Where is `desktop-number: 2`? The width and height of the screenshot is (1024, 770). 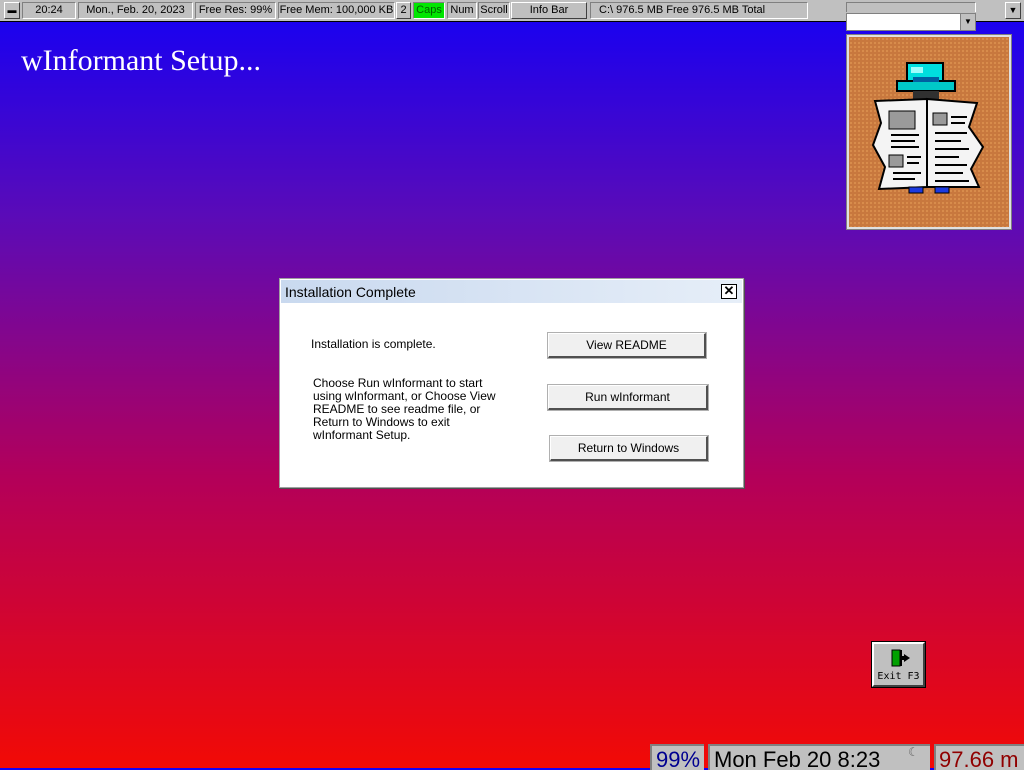
desktop-number: 2 is located at coordinates (403, 10).